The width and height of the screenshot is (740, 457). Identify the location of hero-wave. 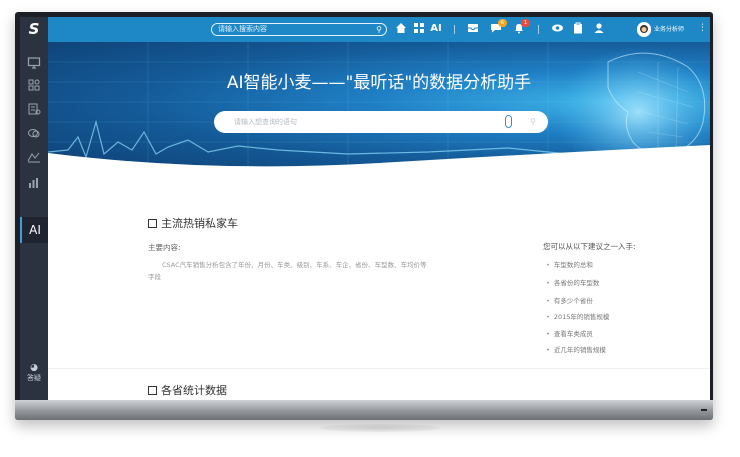
(379, 160).